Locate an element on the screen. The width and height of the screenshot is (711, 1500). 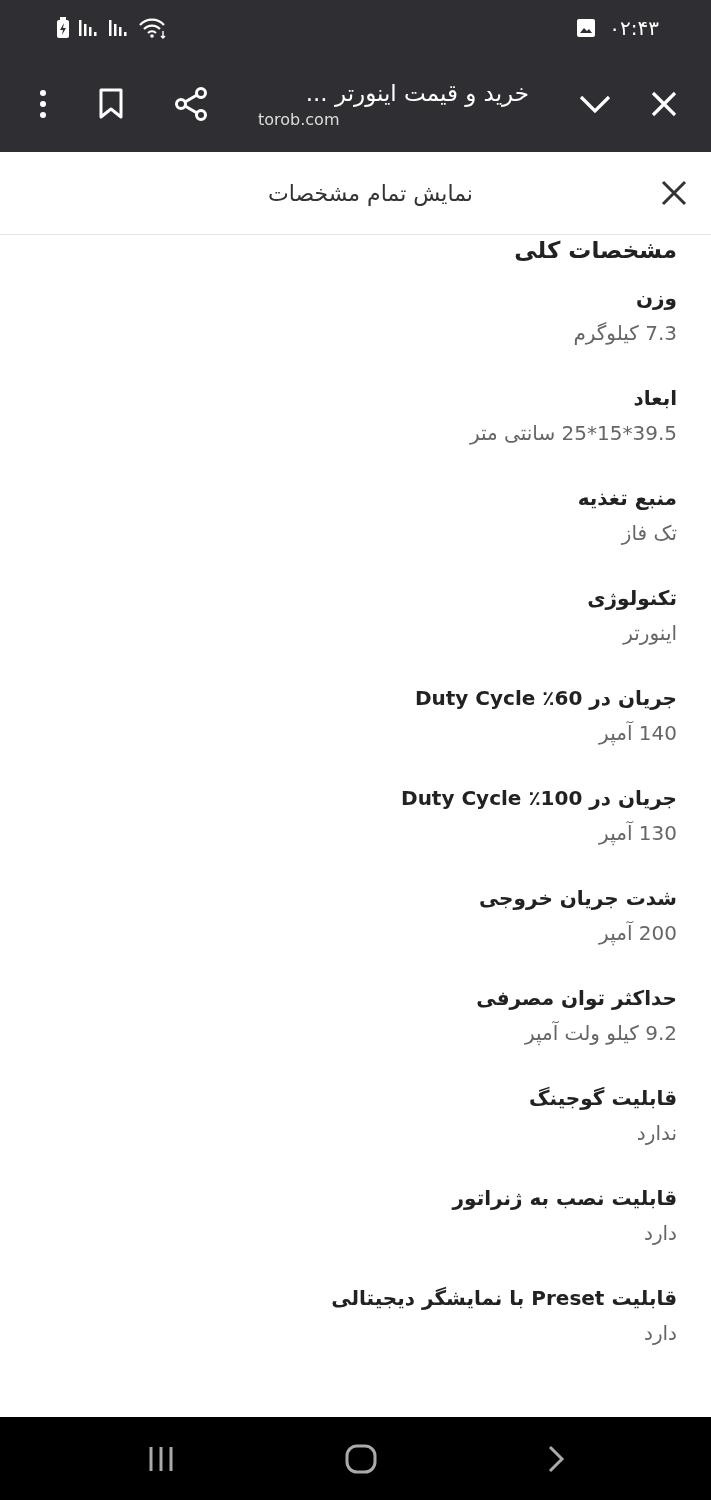
spec-value: 140 آمپر is located at coordinates (638, 734).